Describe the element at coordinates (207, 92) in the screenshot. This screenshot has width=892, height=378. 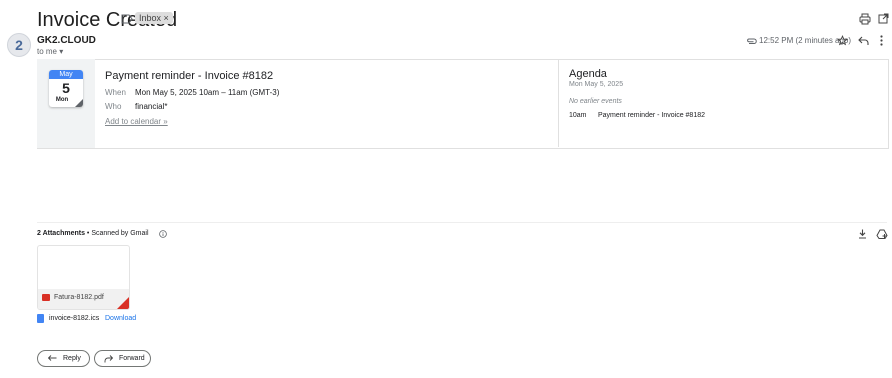
I see `when-value: Mon May 5, 2025 10am – 11am (GMT-3)` at that location.